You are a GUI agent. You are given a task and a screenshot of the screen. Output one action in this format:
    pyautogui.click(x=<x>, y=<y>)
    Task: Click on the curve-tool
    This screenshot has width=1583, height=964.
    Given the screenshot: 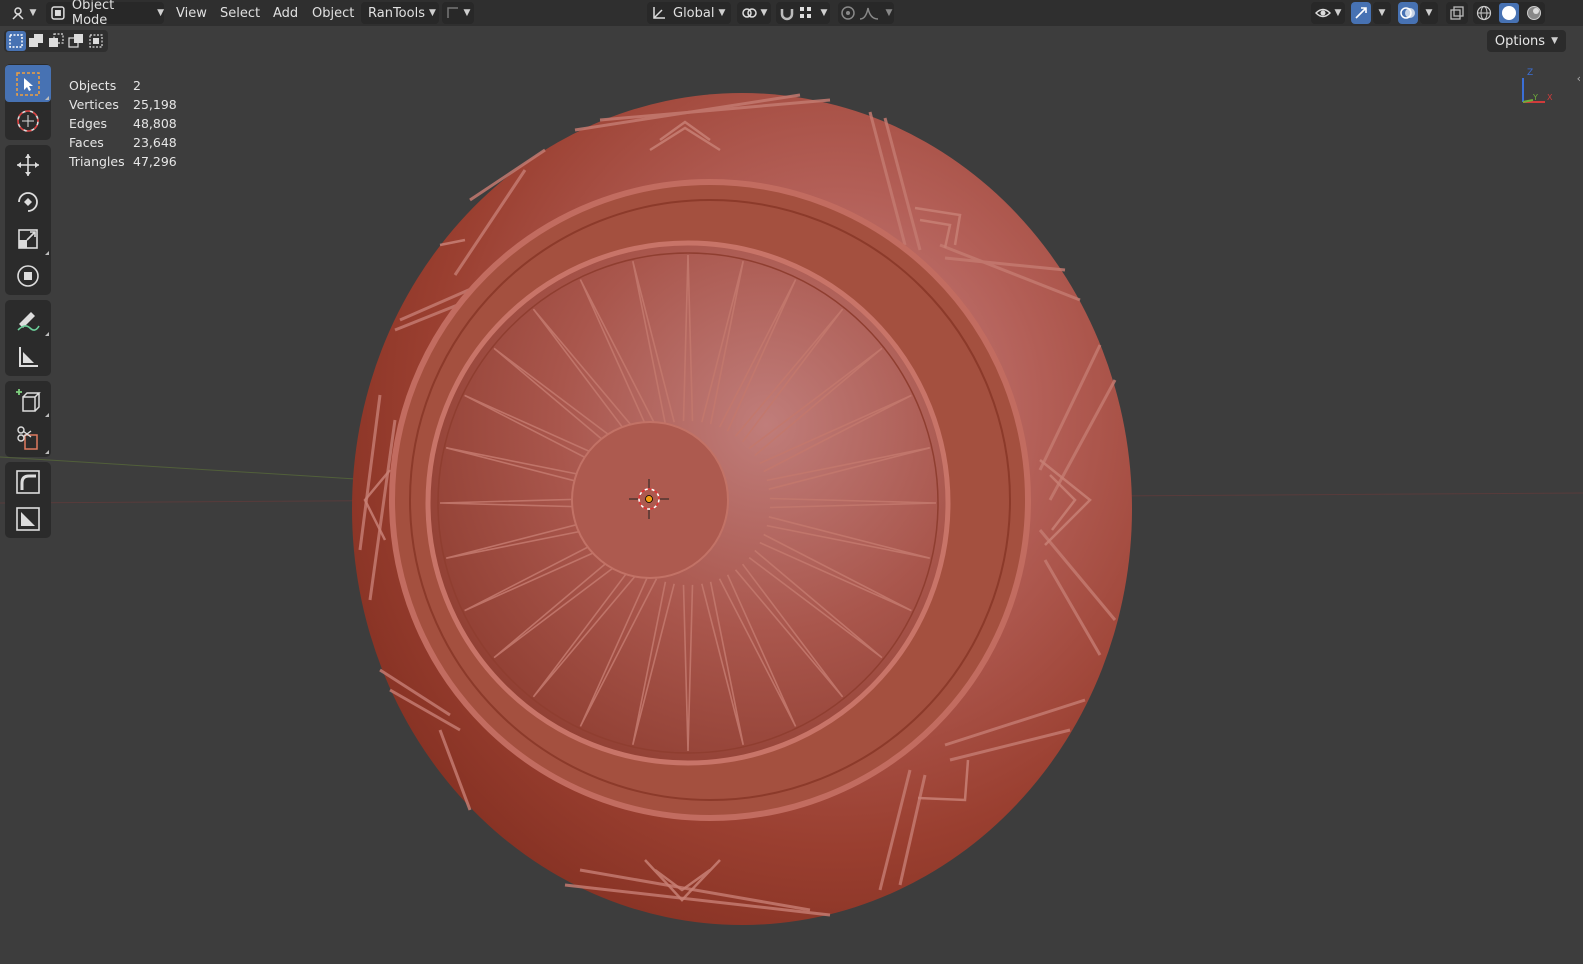 What is the action you would take?
    pyautogui.click(x=28, y=481)
    